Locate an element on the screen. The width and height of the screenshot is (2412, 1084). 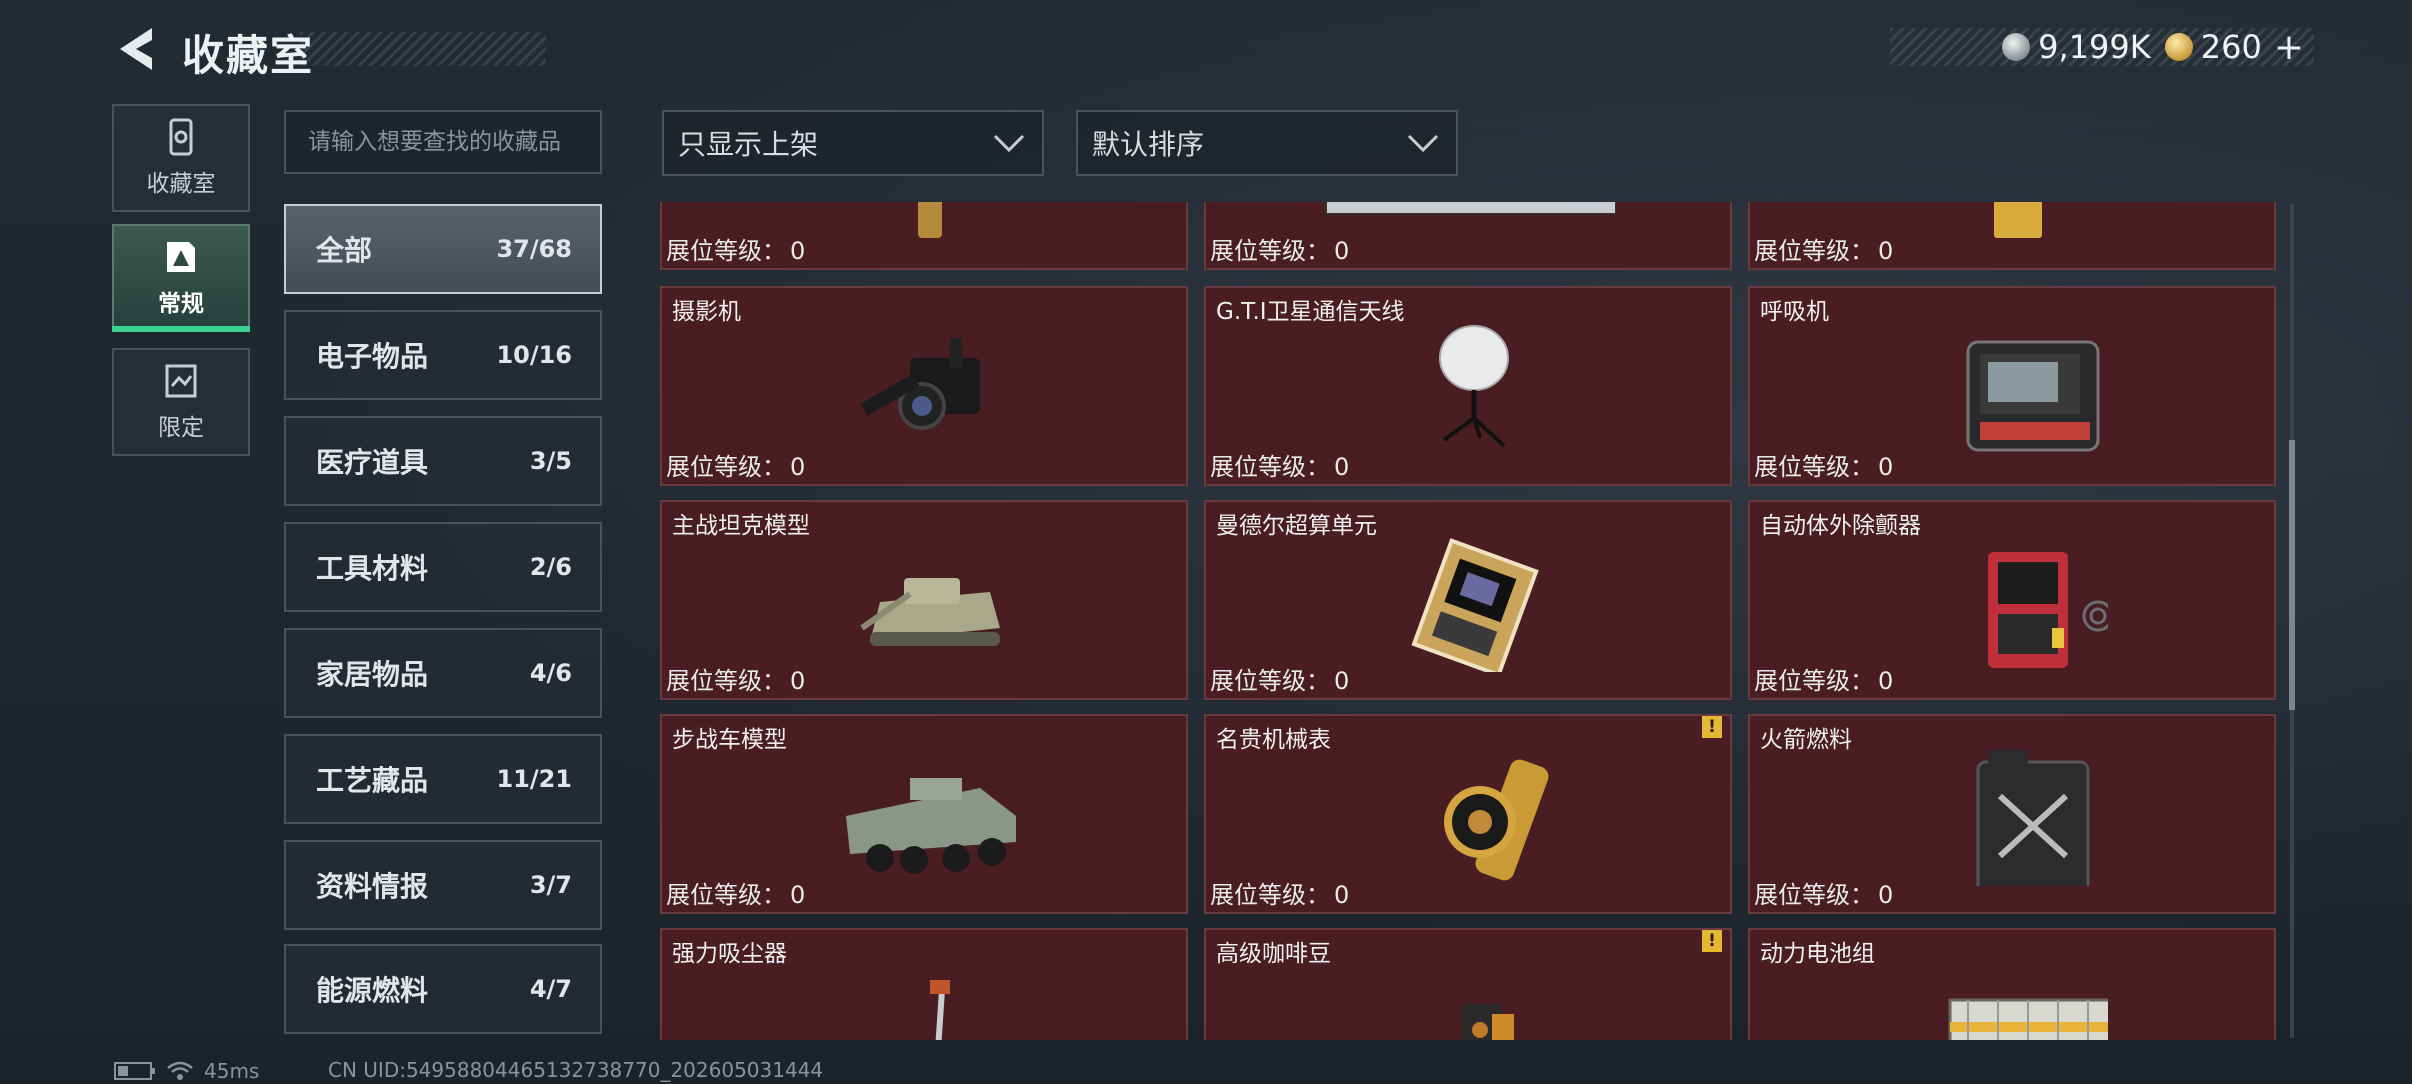
category-name: 能源燃料 is located at coordinates (372, 990).